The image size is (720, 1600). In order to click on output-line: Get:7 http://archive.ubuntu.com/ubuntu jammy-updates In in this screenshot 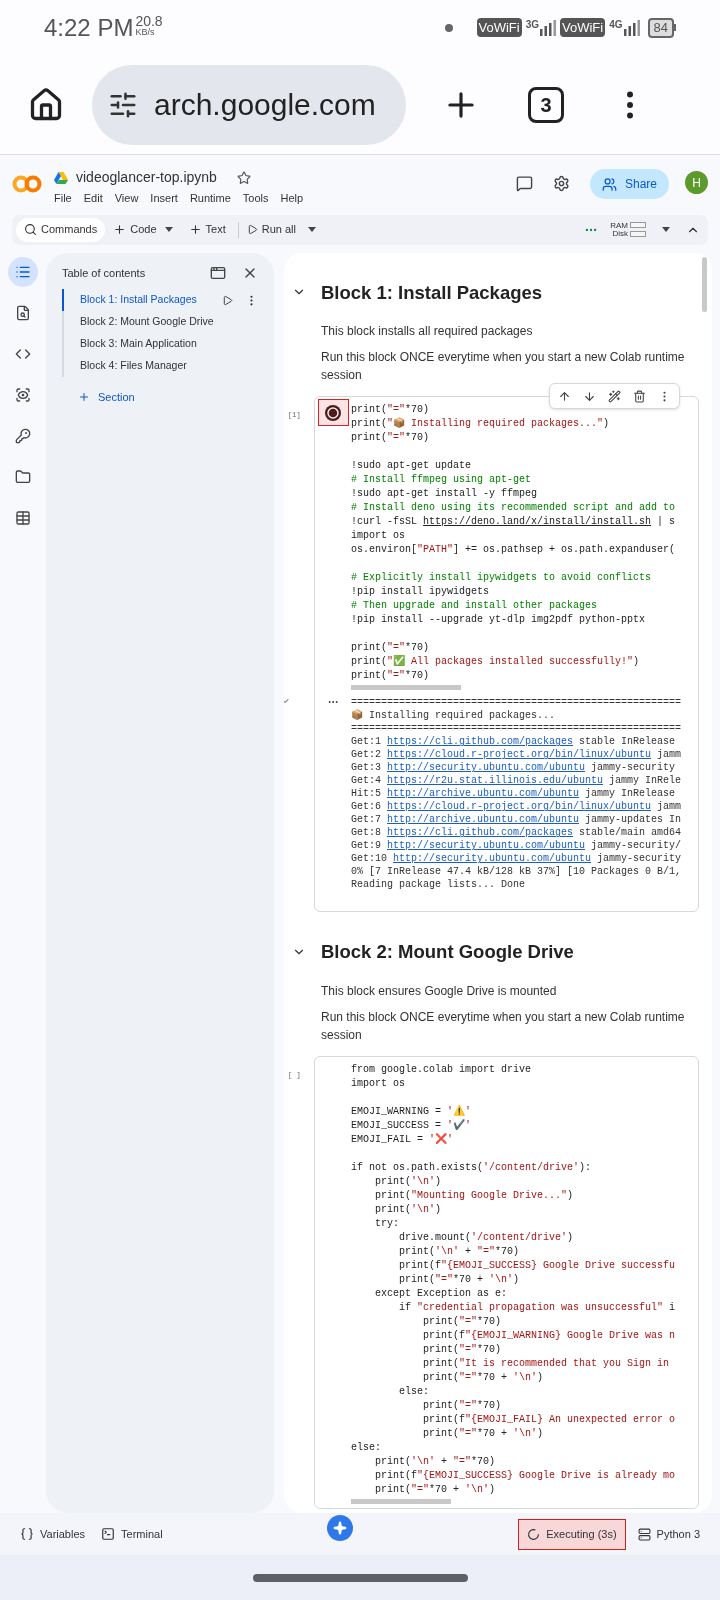, I will do `click(517, 820)`.